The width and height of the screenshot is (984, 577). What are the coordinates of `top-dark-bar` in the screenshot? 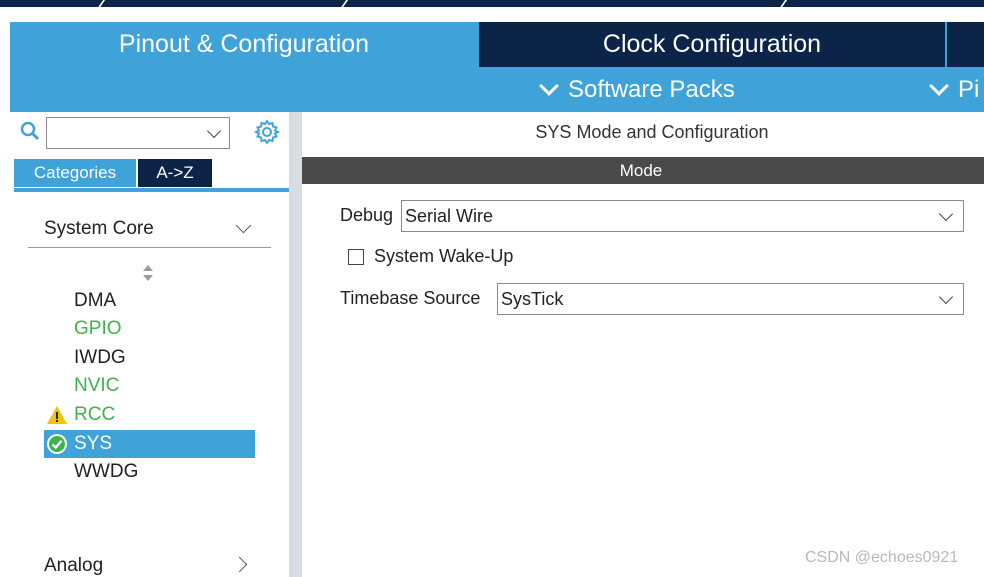 It's located at (492, 3).